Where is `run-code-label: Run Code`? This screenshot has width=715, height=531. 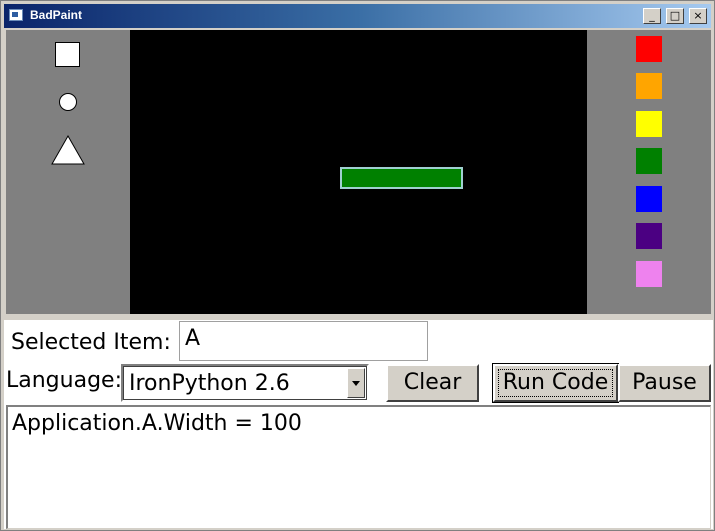
run-code-label: Run Code is located at coordinates (555, 382).